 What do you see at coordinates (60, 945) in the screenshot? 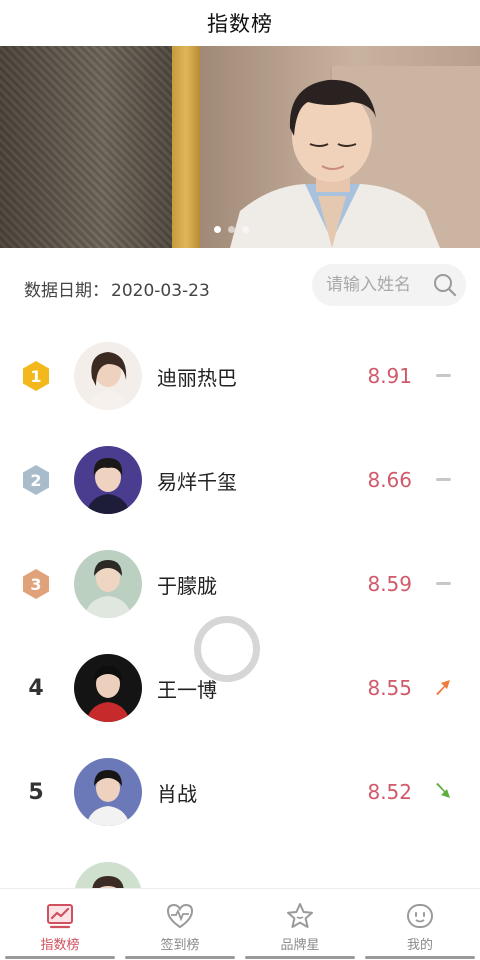
I see `tab-label: 指数榜` at bounding box center [60, 945].